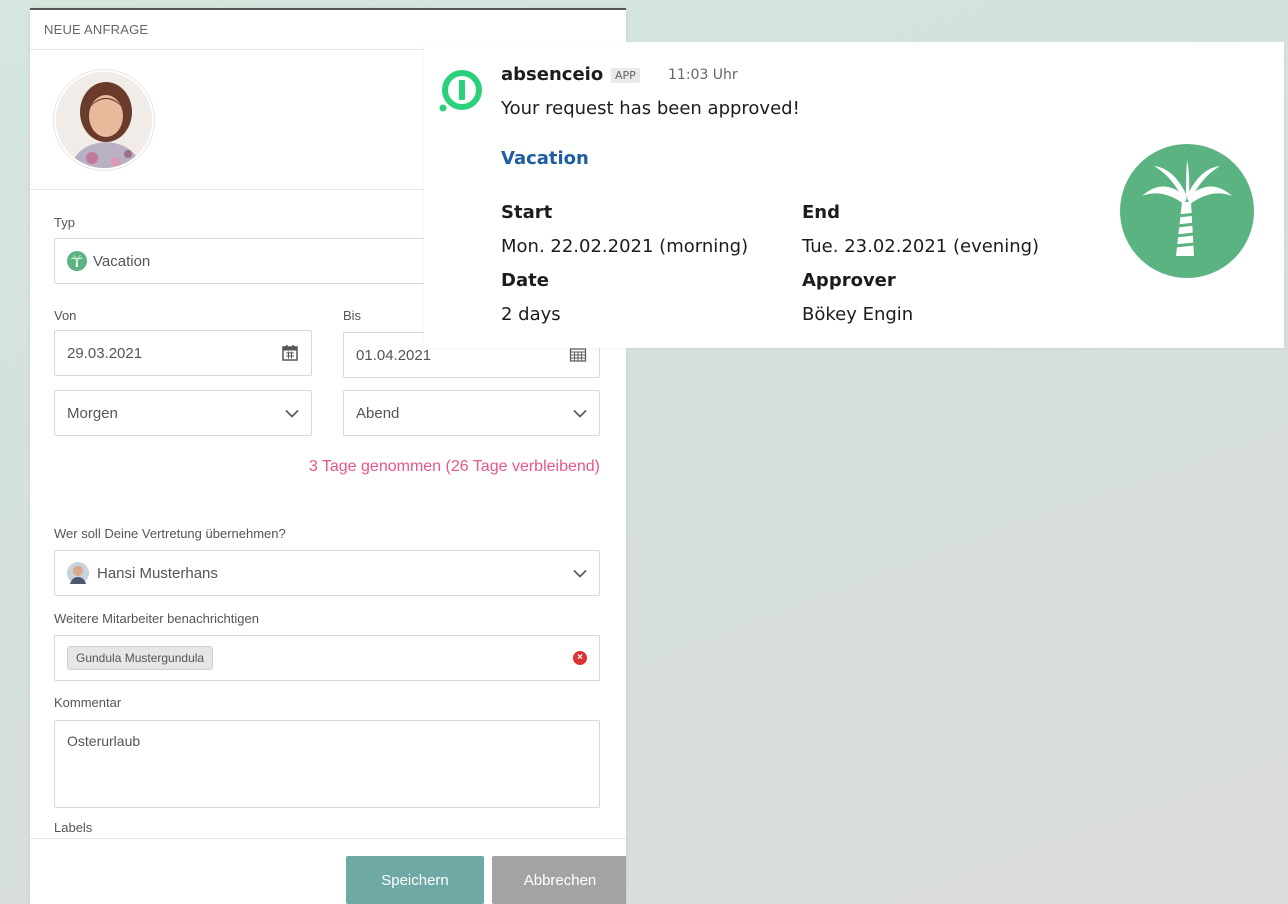  I want to click on app-name: absenceio, so click(552, 74).